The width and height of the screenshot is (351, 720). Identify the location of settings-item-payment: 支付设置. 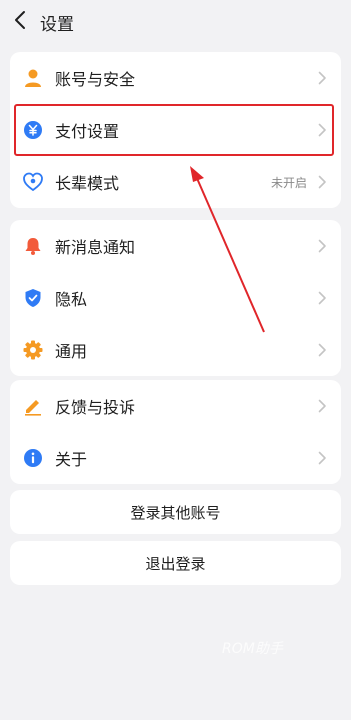
(175, 130).